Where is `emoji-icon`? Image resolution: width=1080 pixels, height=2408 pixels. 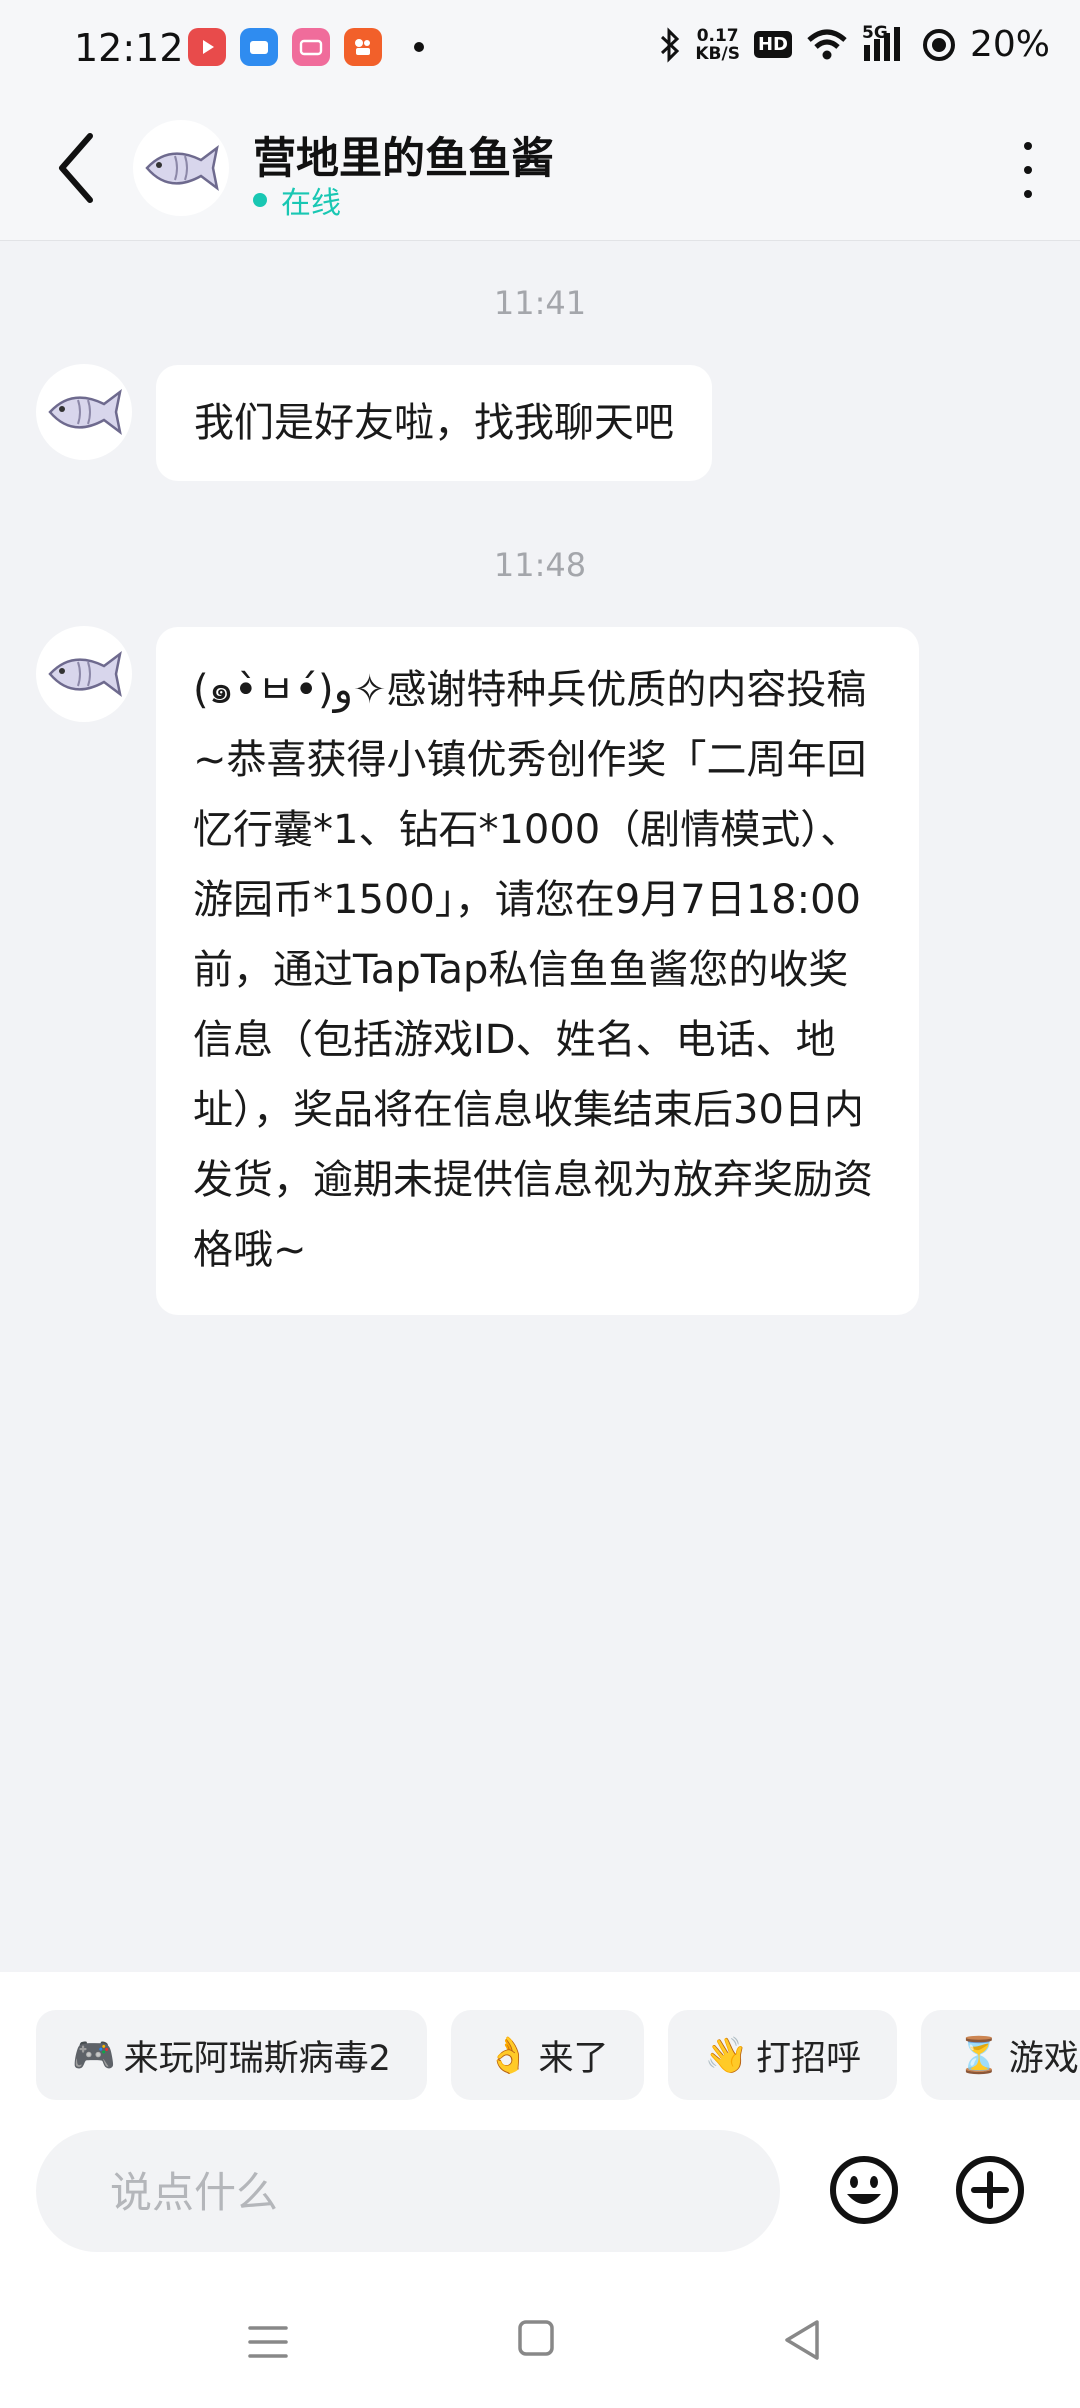
emoji-icon is located at coordinates (864, 2190).